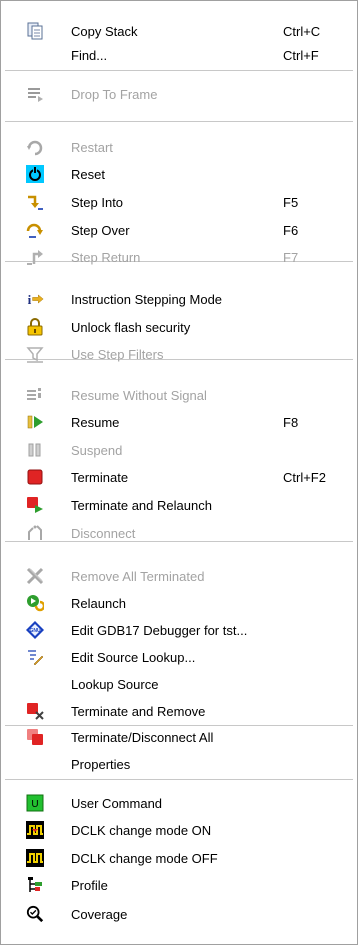  Describe the element at coordinates (144, 858) in the screenshot. I see `menu-item-label: DCLK change mode OFF` at that location.